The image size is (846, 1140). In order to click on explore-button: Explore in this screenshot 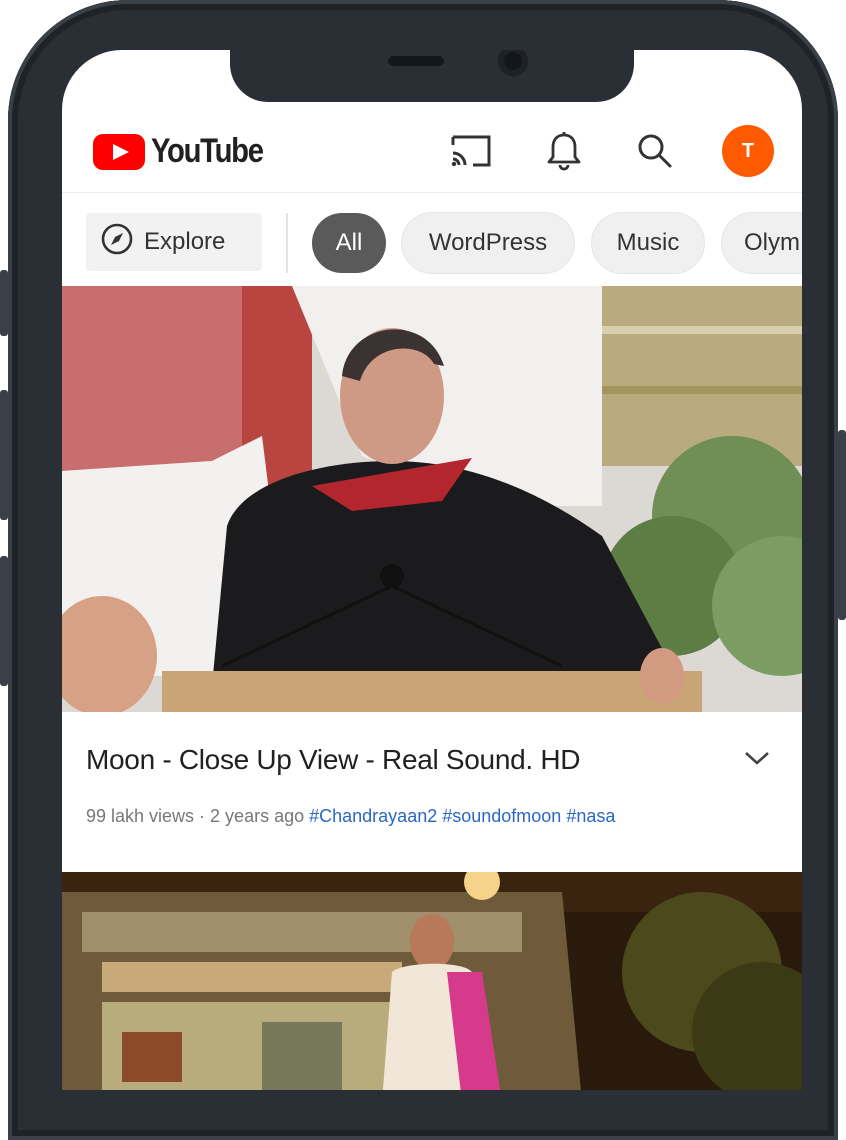, I will do `click(174, 242)`.